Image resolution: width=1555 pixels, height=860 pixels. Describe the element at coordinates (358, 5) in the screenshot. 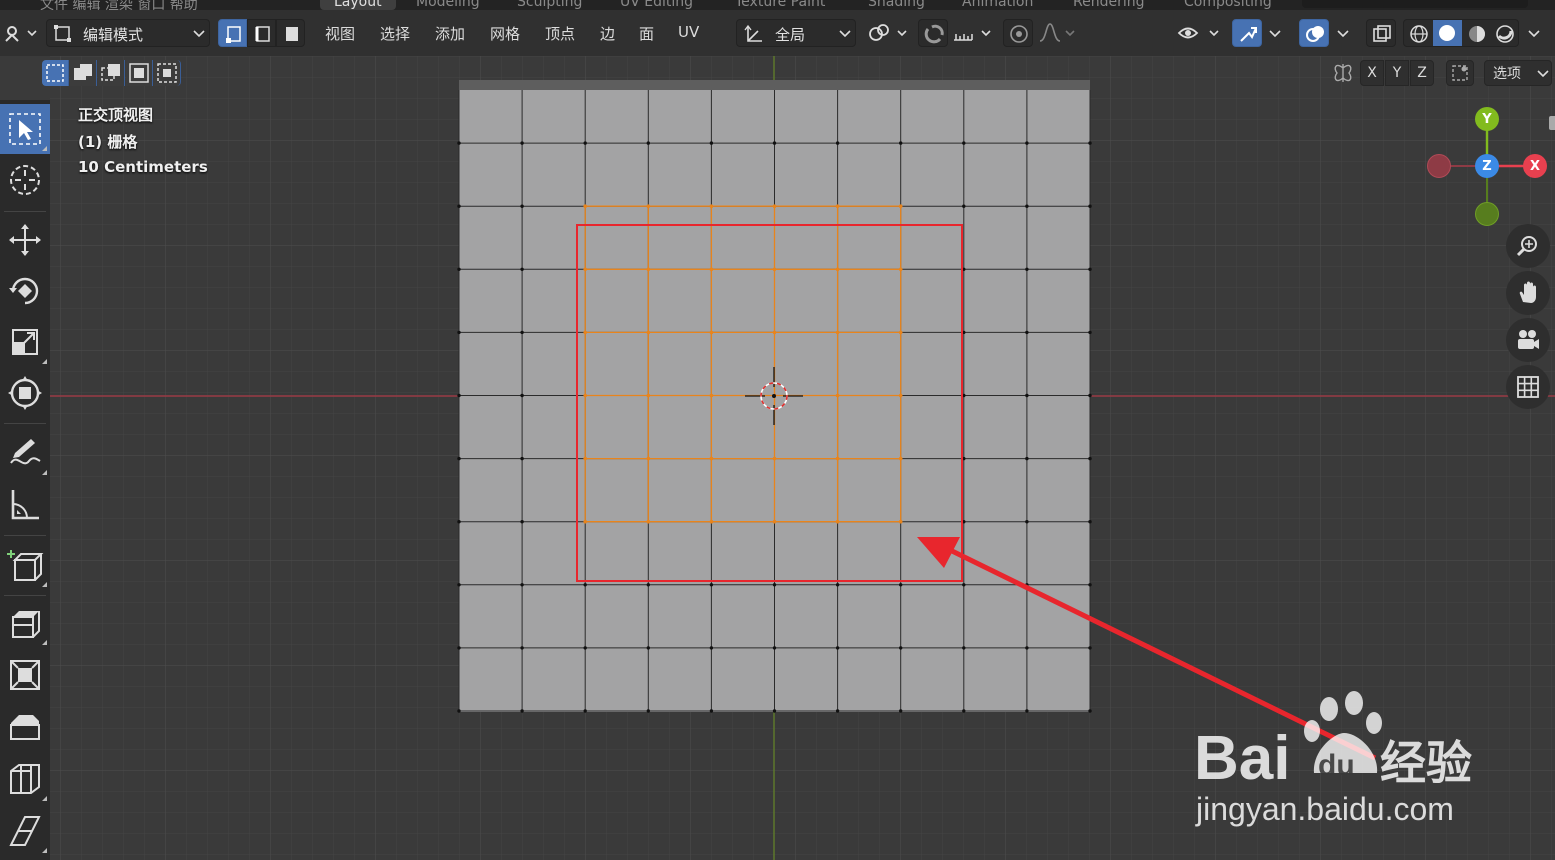

I see `tab-layout: Layout` at that location.